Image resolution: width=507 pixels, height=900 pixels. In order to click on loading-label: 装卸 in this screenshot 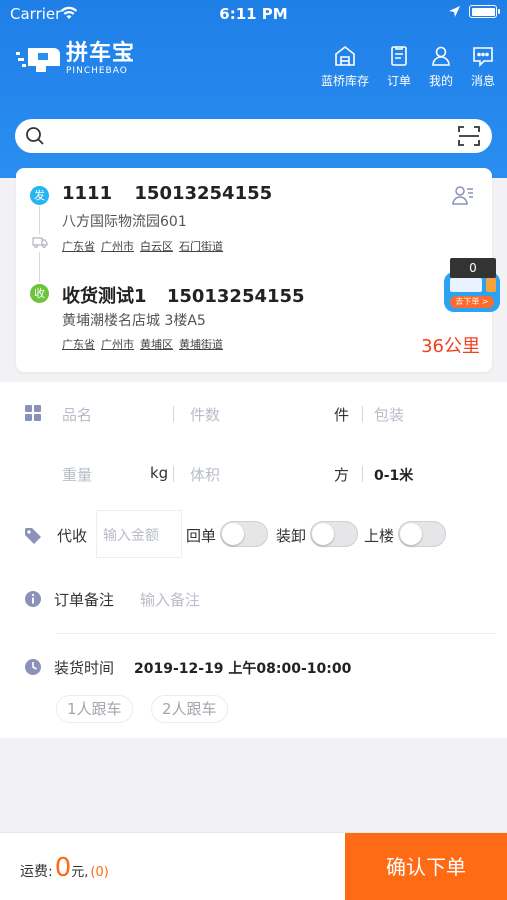, I will do `click(291, 536)`.